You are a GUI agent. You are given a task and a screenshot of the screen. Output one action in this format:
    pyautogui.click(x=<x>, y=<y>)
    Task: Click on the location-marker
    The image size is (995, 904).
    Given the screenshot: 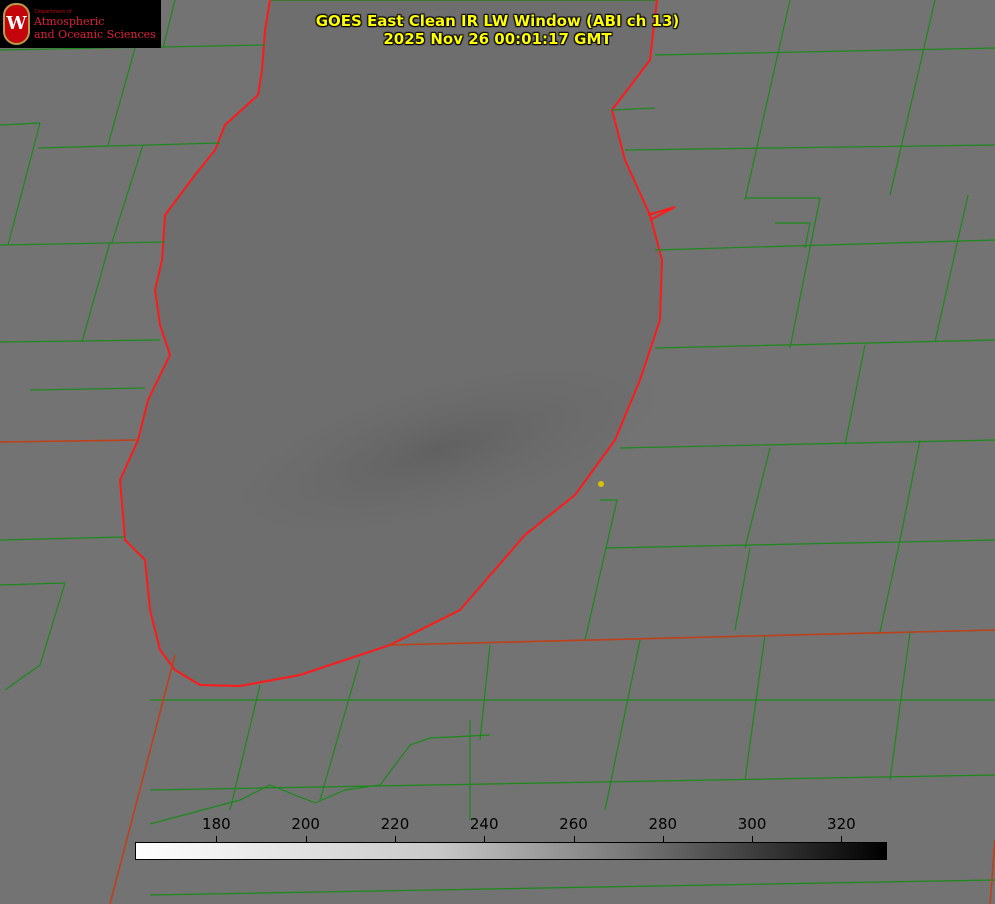 What is the action you would take?
    pyautogui.click(x=601, y=484)
    